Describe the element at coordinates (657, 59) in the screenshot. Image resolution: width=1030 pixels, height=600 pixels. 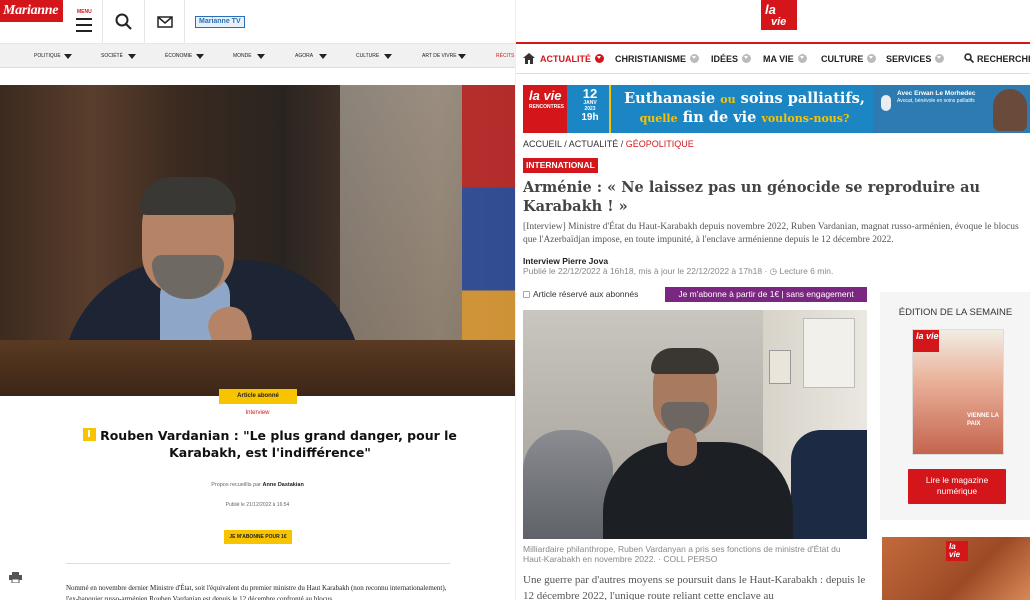
I see `nav-christianisme: CHRISTIANISME` at that location.